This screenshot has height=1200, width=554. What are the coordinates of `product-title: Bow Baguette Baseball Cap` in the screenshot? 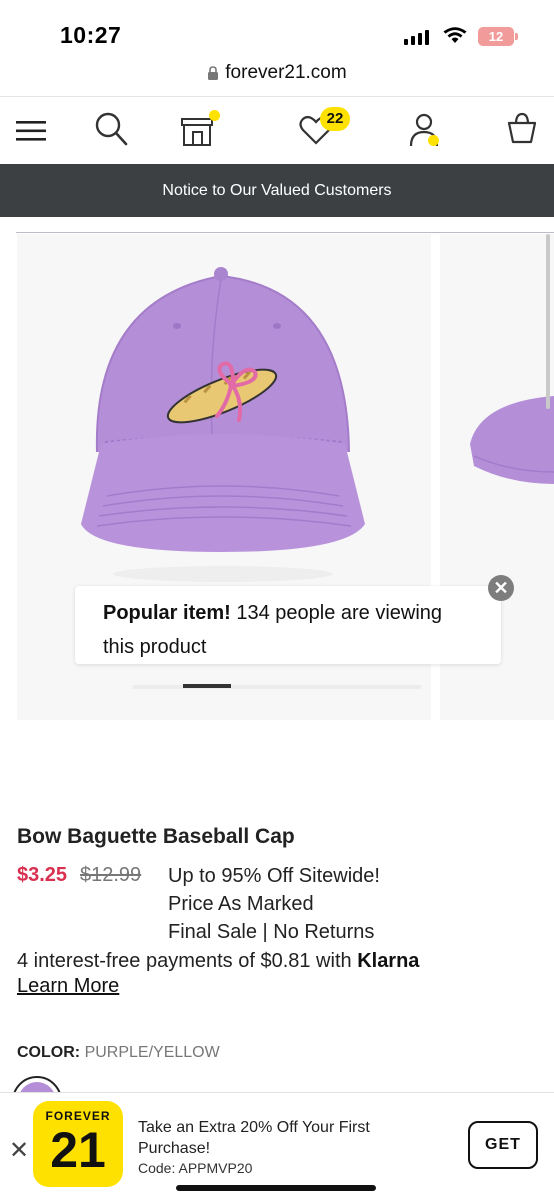 It's located at (156, 836).